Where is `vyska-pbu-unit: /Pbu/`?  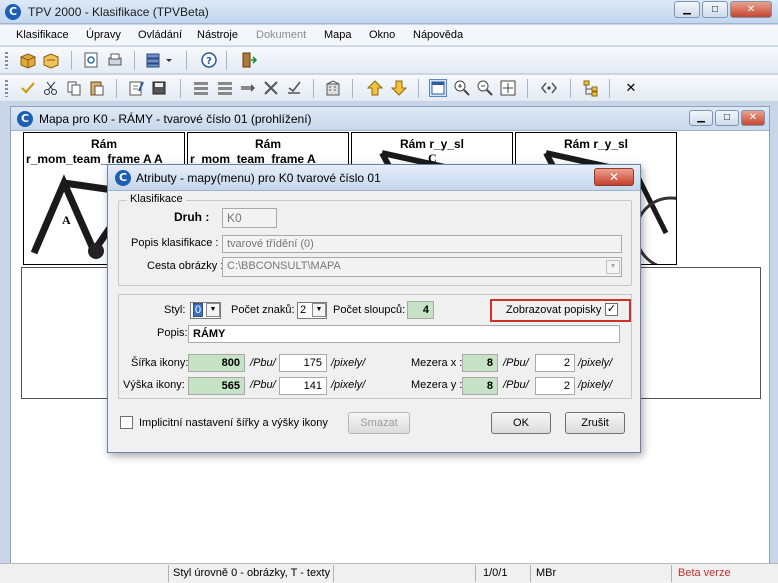 vyska-pbu-unit: /Pbu/ is located at coordinates (263, 385).